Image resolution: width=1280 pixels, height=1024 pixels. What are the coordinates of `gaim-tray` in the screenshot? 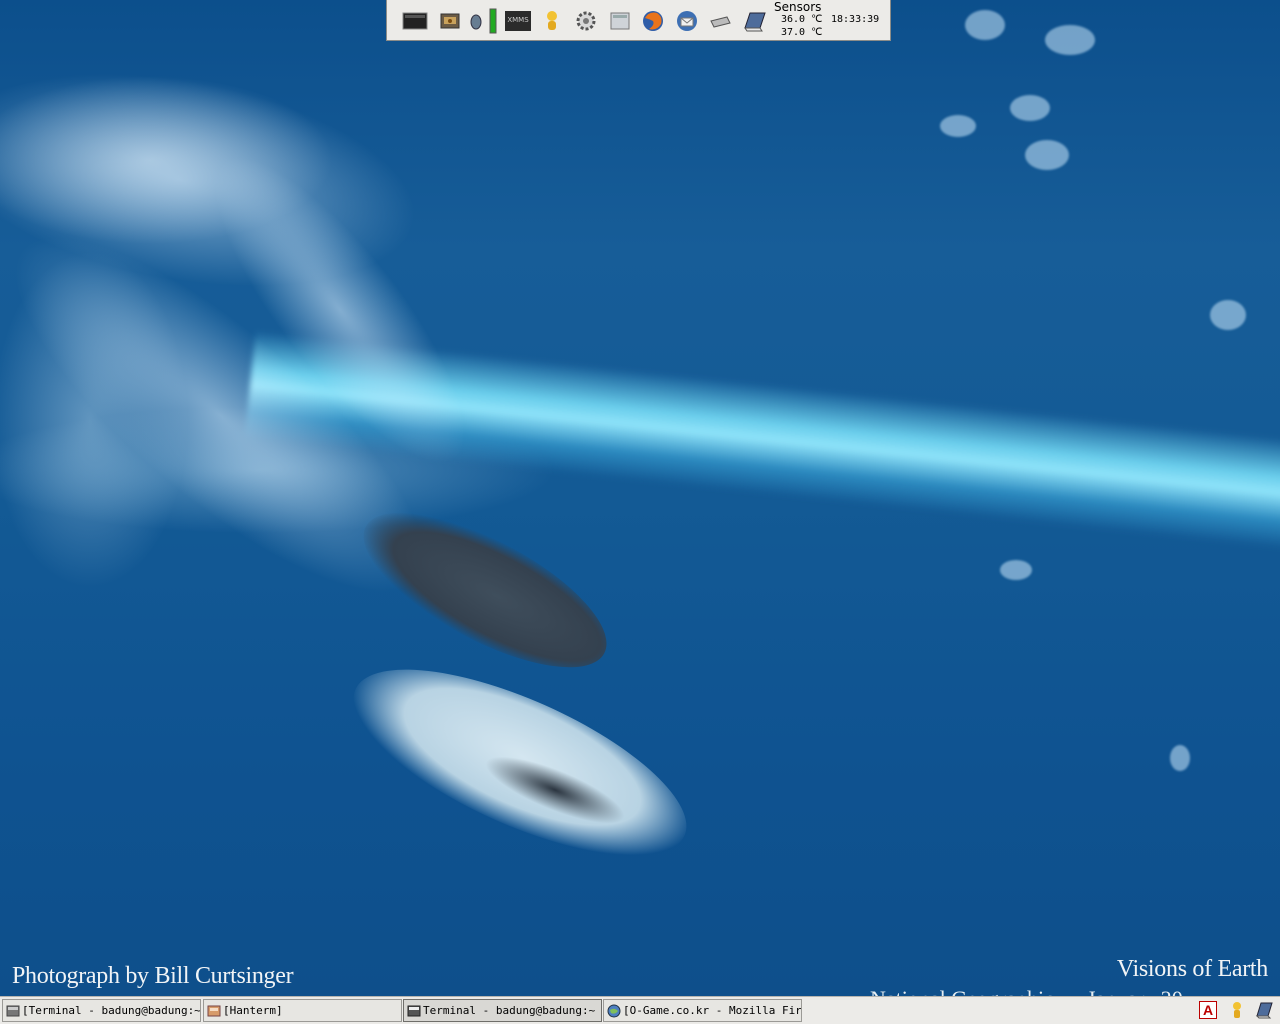 It's located at (1237, 1010).